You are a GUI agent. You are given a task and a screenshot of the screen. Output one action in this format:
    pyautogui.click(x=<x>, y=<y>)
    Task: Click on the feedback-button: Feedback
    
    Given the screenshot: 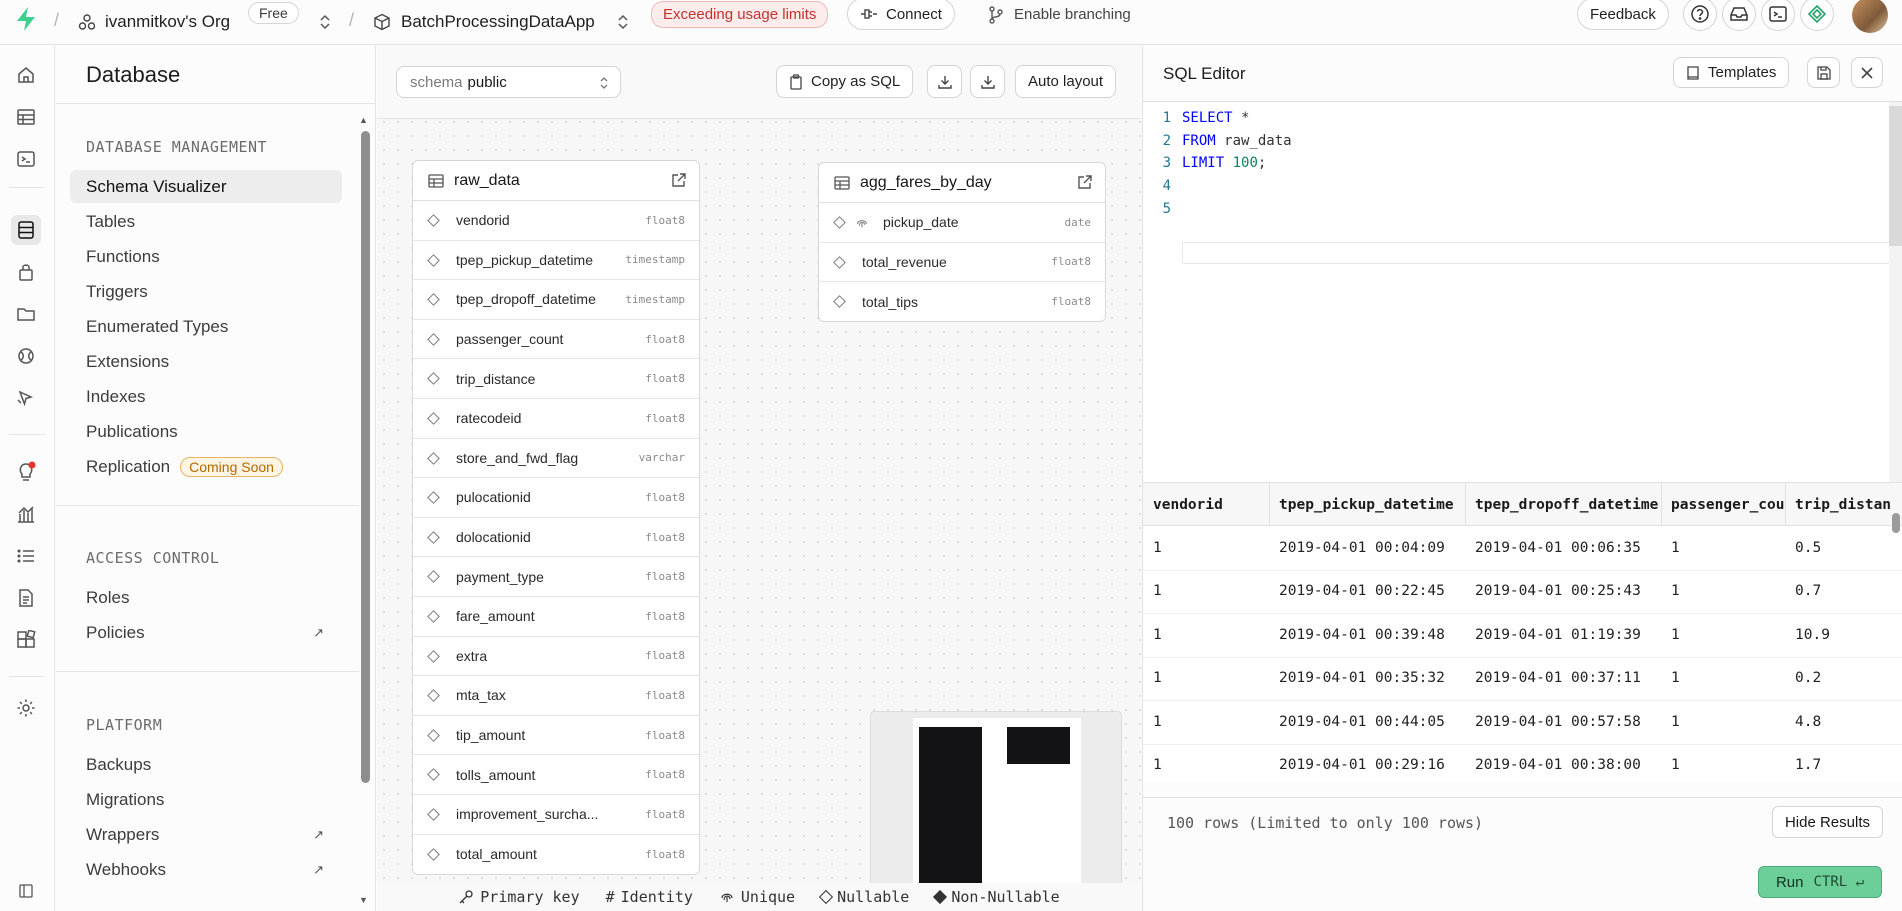 What is the action you would take?
    pyautogui.click(x=1623, y=15)
    